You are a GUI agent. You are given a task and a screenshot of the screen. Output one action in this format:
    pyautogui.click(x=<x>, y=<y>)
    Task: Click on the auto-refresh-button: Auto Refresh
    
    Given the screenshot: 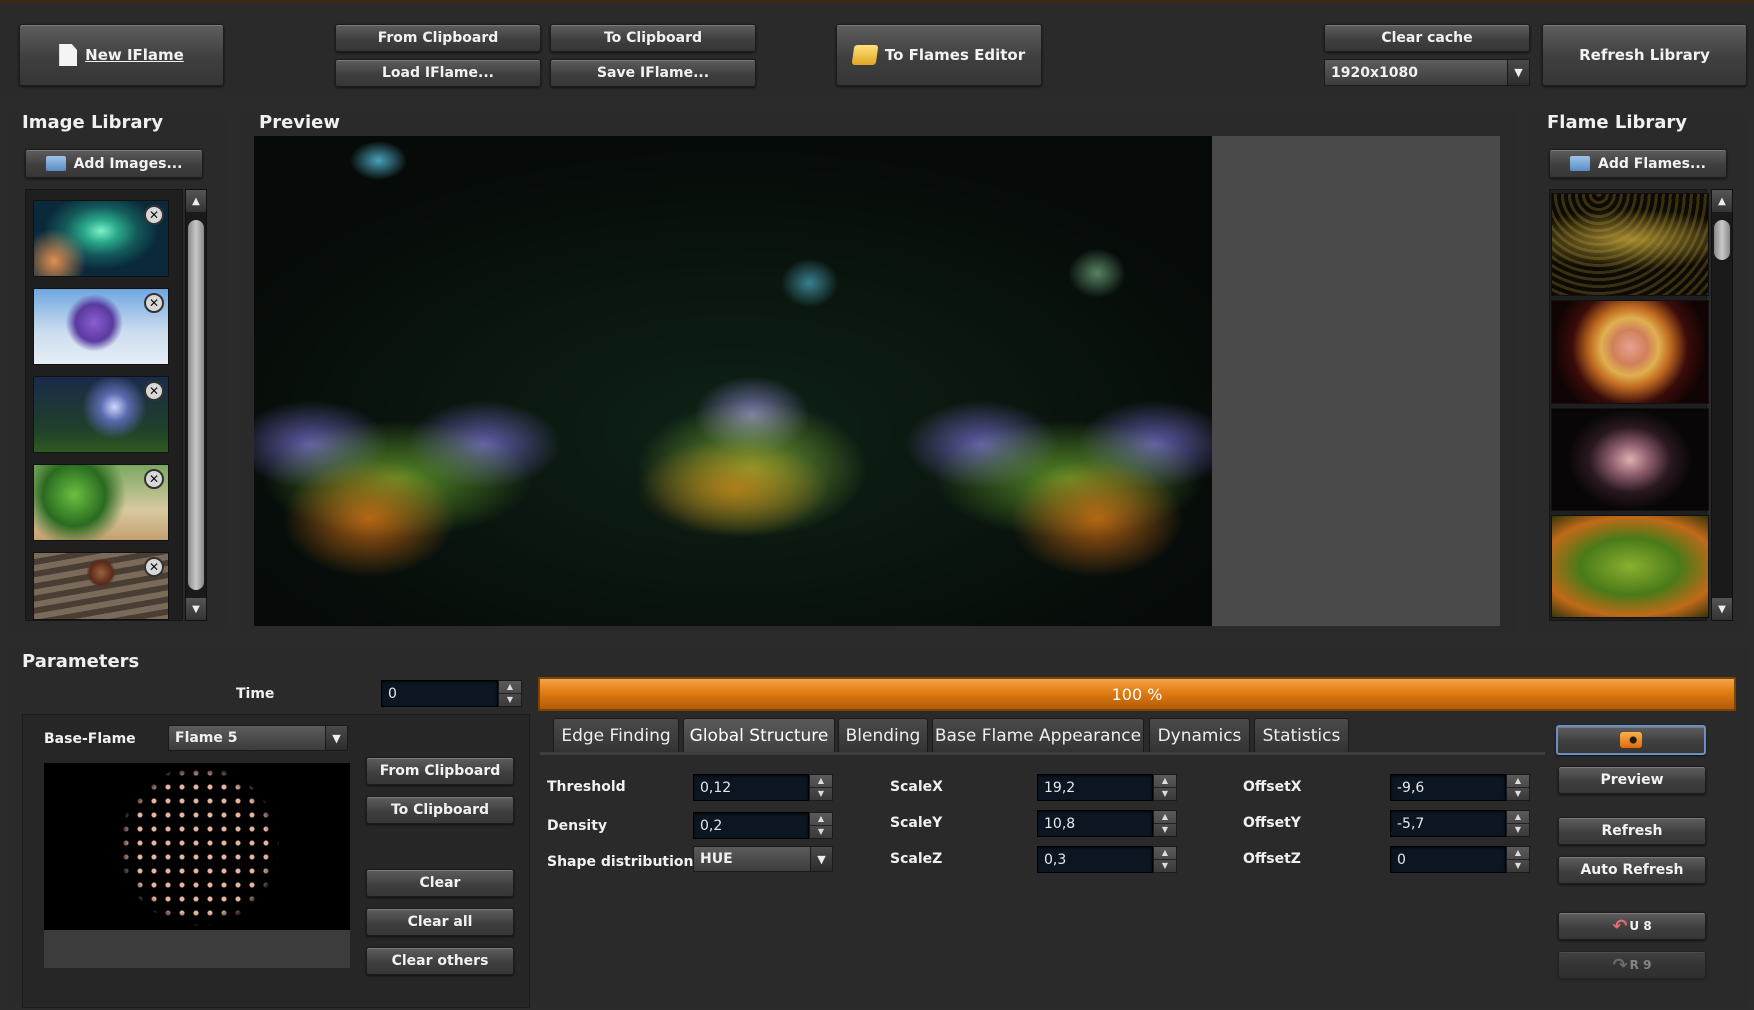 What is the action you would take?
    pyautogui.click(x=1632, y=870)
    